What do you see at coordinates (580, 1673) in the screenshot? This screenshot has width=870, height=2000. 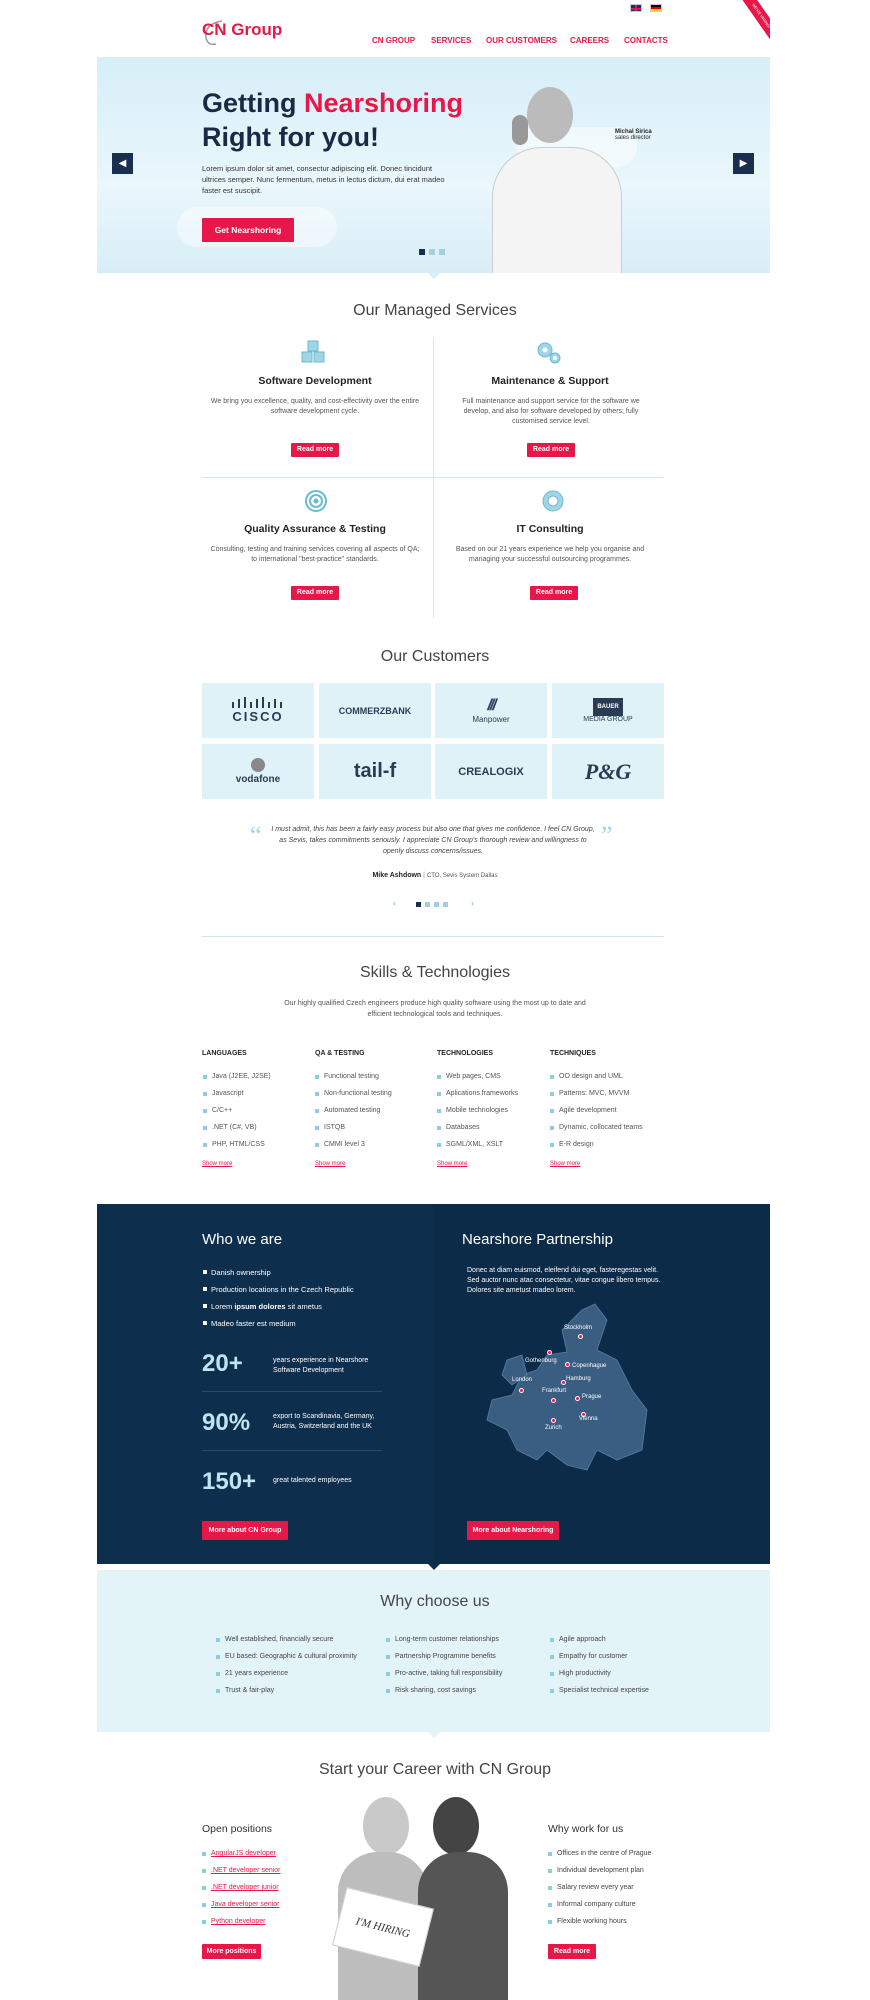 I see `why-item: High productivity` at bounding box center [580, 1673].